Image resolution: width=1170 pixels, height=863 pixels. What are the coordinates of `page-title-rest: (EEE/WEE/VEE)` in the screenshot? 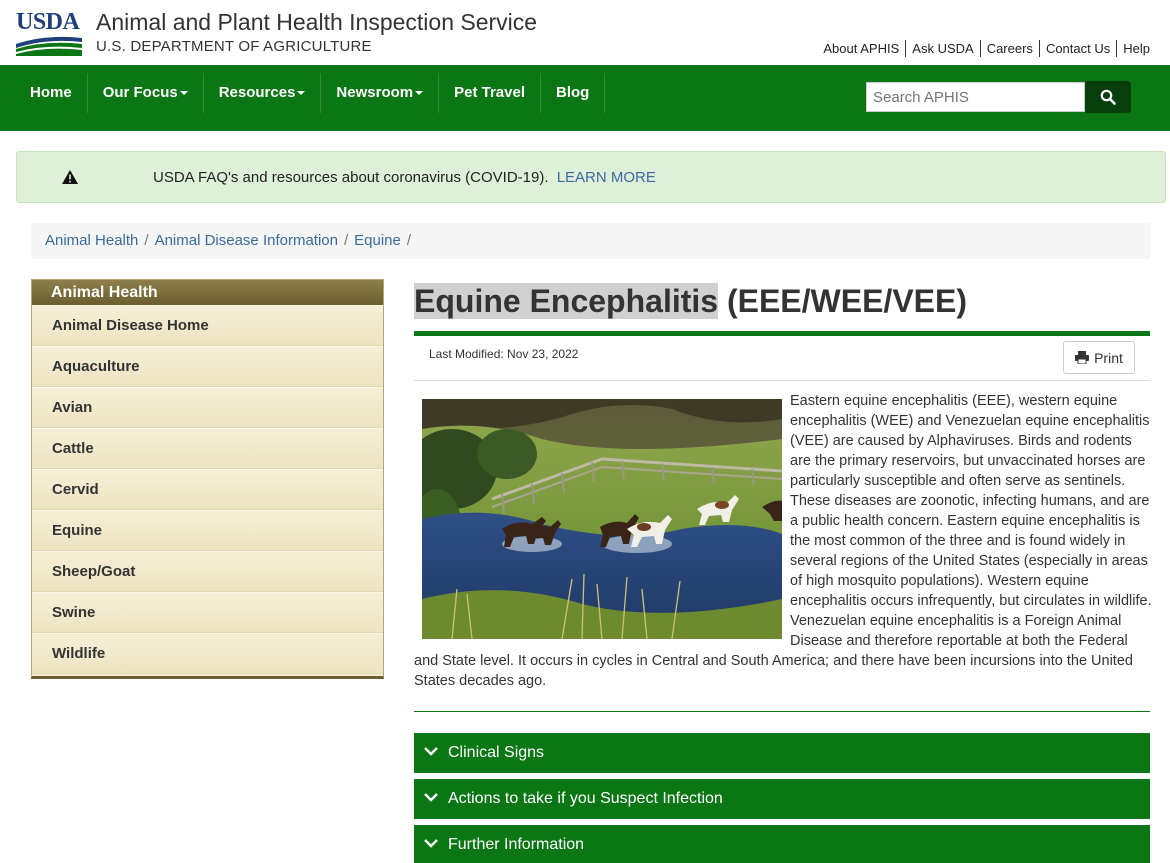 It's located at (842, 301).